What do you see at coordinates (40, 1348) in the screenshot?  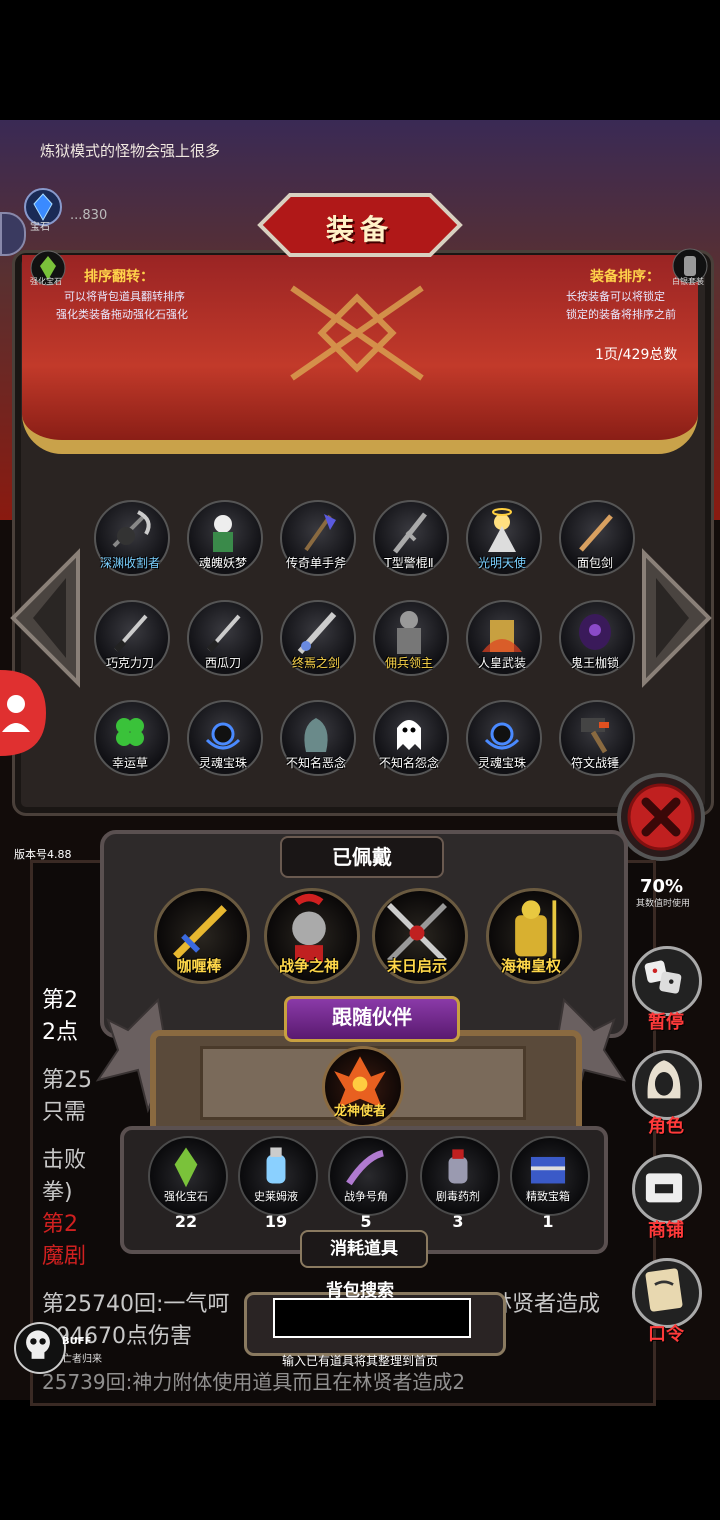 I see `buff-skull-icon` at bounding box center [40, 1348].